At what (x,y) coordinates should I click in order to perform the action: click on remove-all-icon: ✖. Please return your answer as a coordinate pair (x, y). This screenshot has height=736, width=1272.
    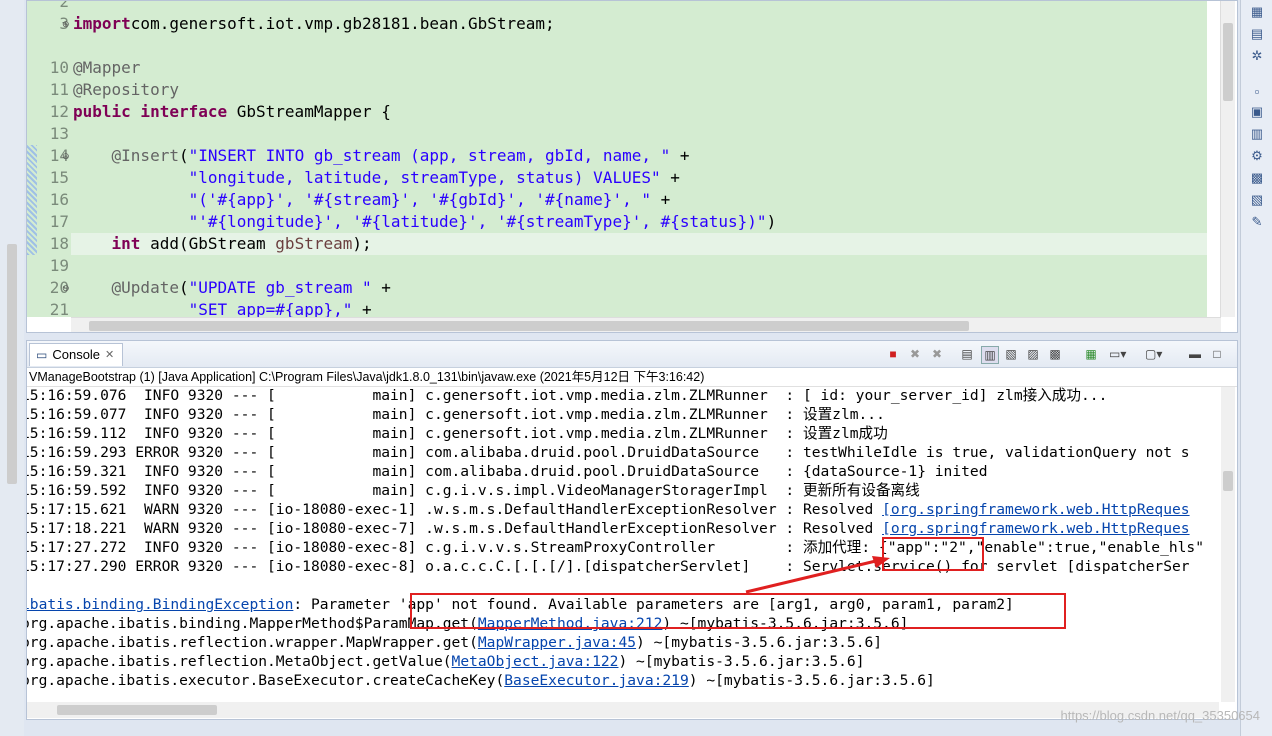
    Looking at the image, I should click on (937, 354).